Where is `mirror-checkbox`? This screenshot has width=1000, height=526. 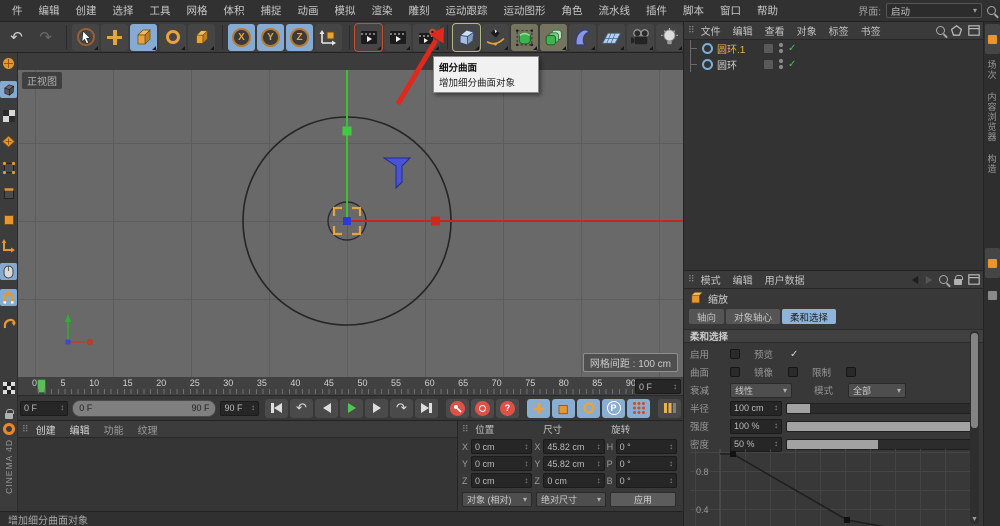 mirror-checkbox is located at coordinates (793, 372).